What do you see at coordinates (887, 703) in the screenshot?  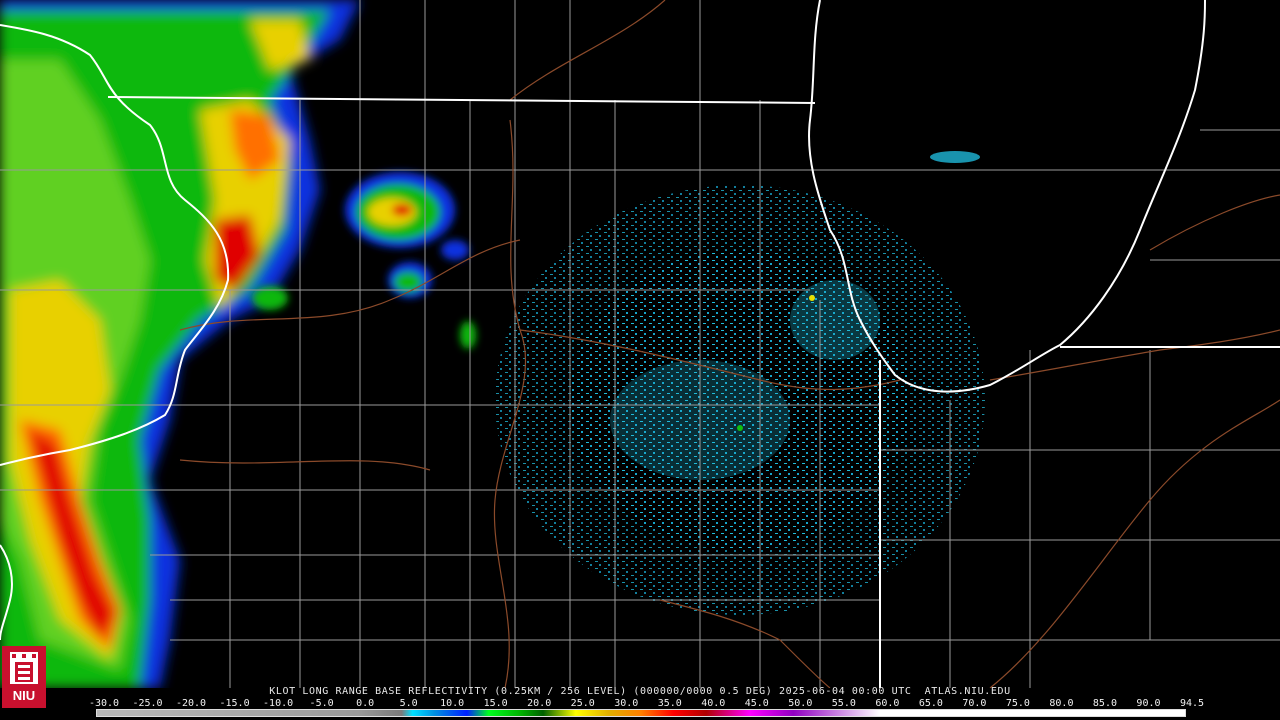 I see `color-scale-label: 60.0` at bounding box center [887, 703].